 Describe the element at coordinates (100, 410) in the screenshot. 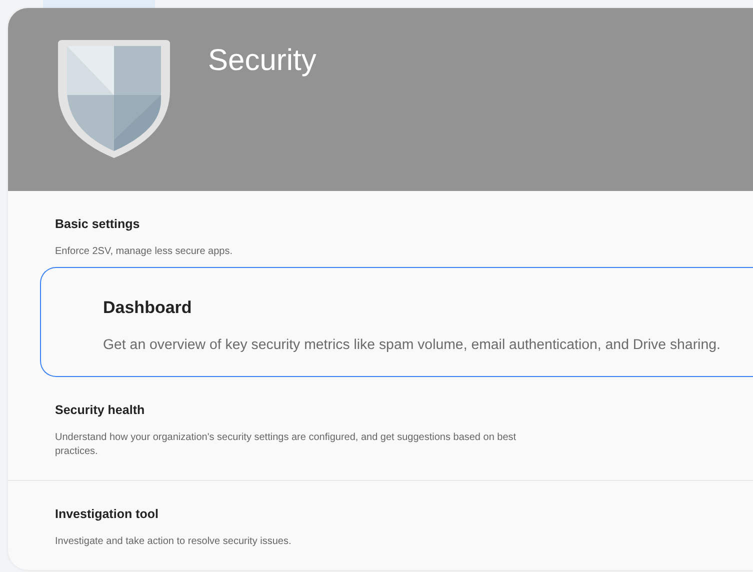

I see `section-title: Security health` at that location.